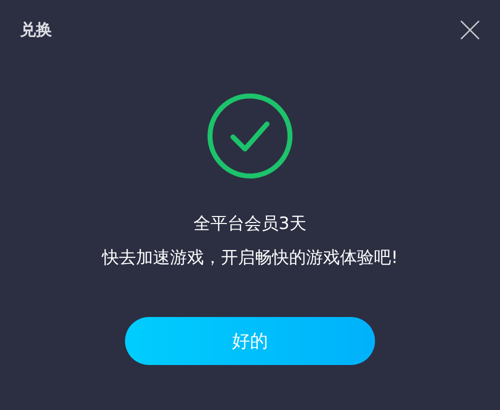  What do you see at coordinates (36, 30) in the screenshot?
I see `window-title: 兑换` at bounding box center [36, 30].